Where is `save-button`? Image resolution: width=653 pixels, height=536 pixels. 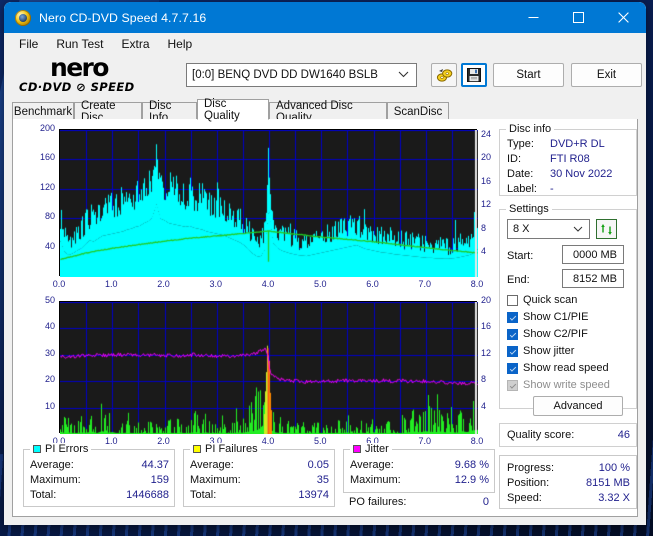 save-button is located at coordinates (474, 75).